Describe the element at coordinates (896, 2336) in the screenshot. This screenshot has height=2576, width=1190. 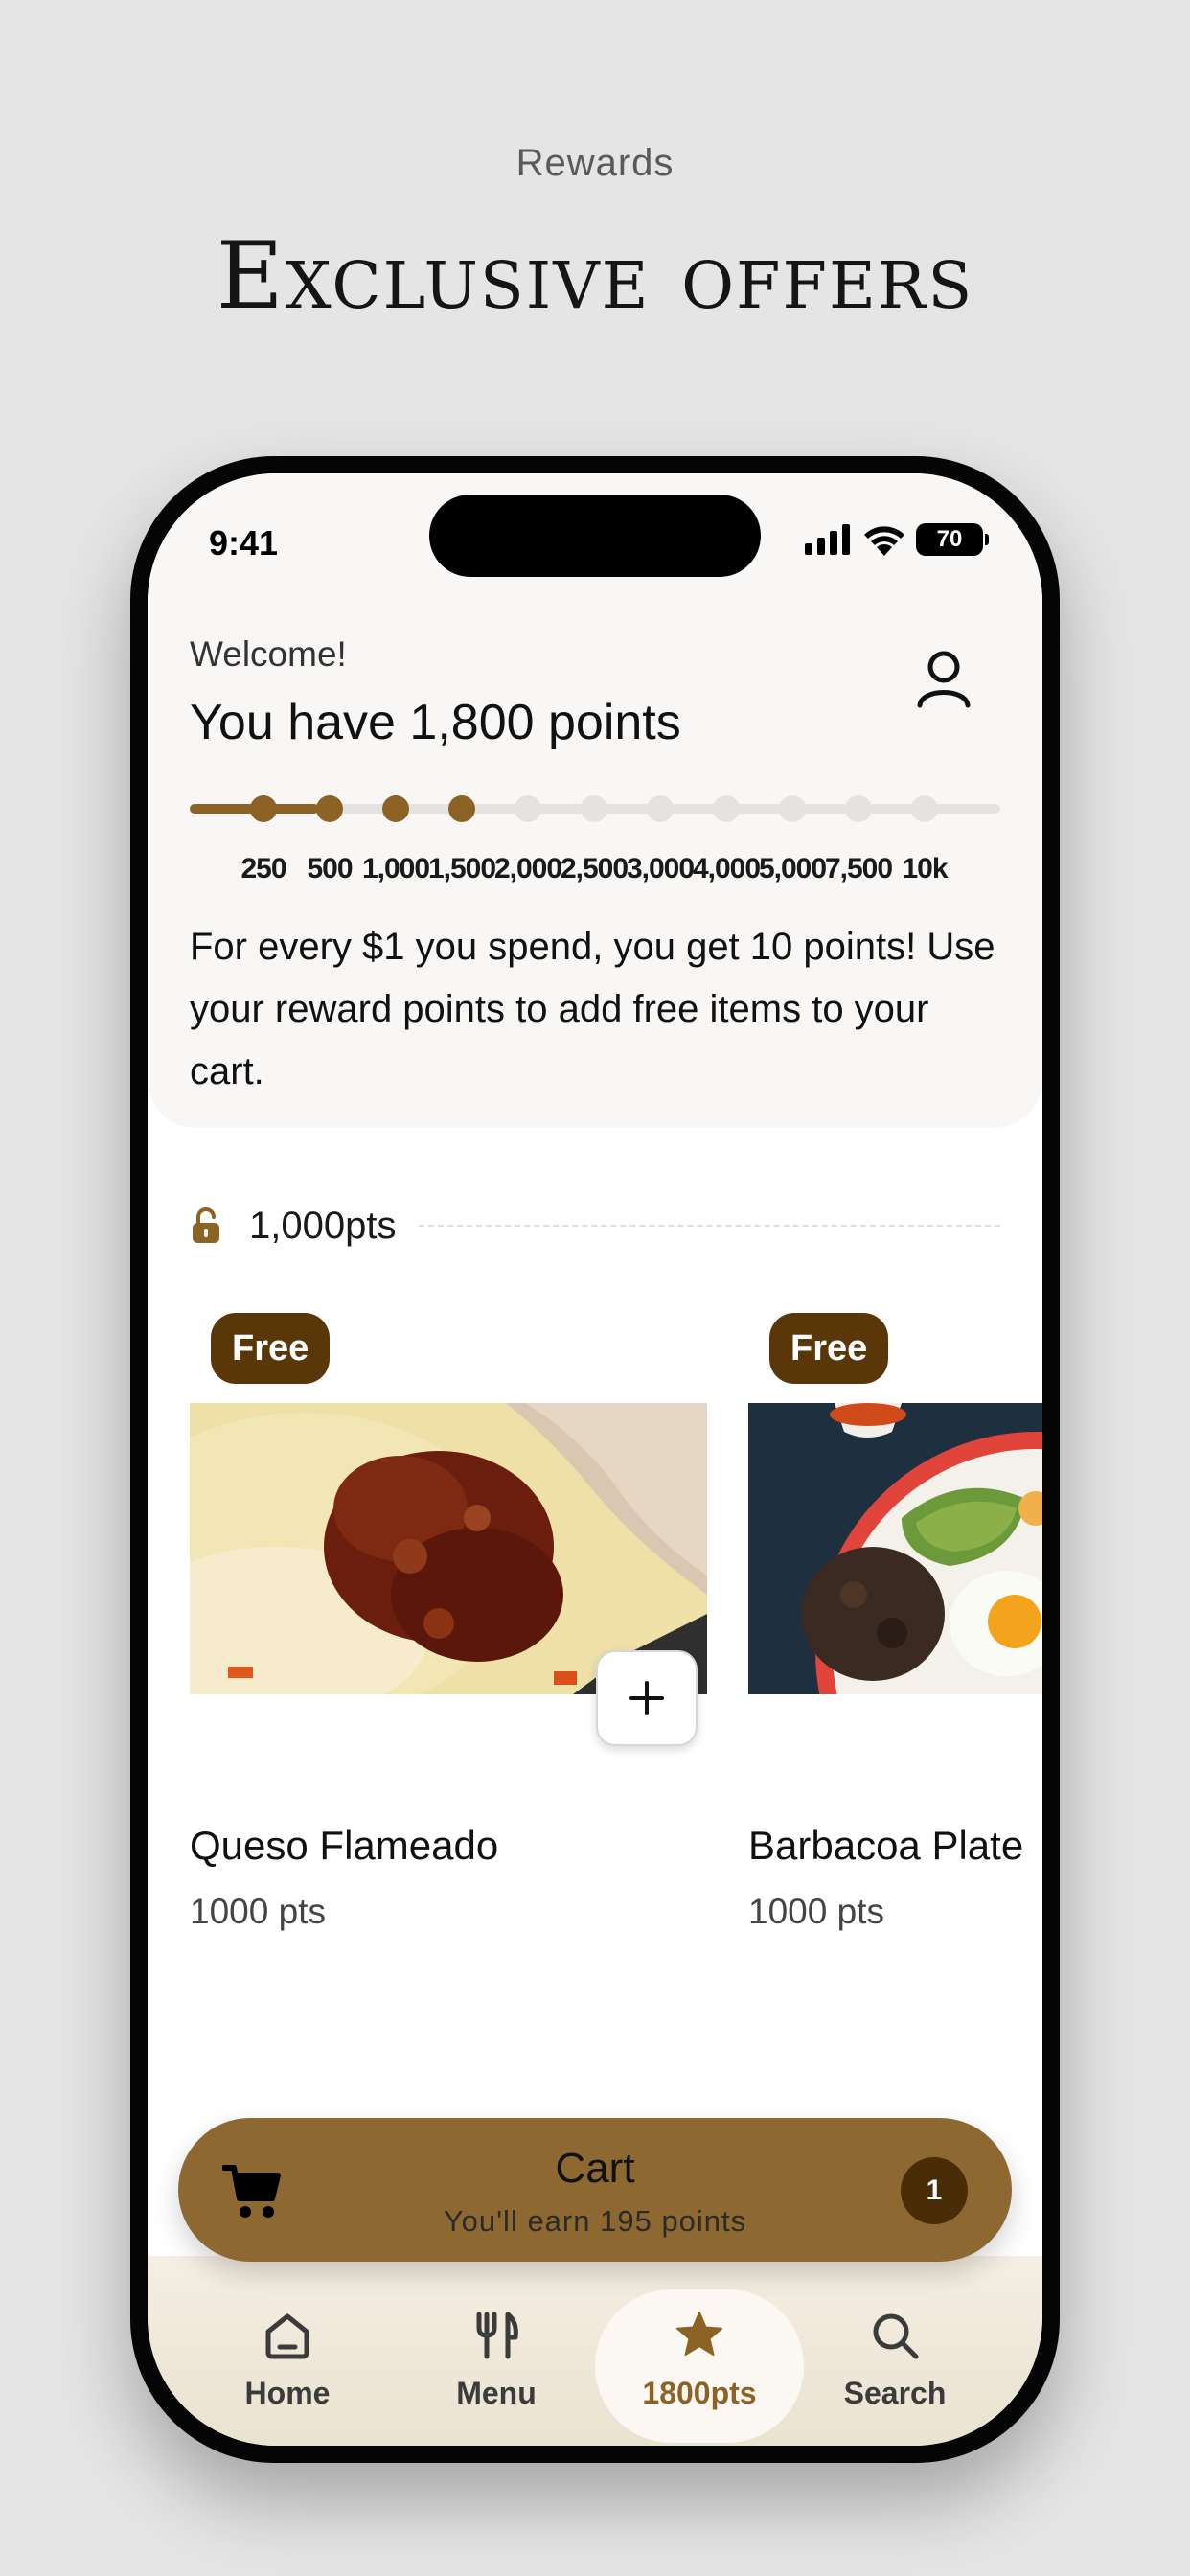
I see `search-icon` at that location.